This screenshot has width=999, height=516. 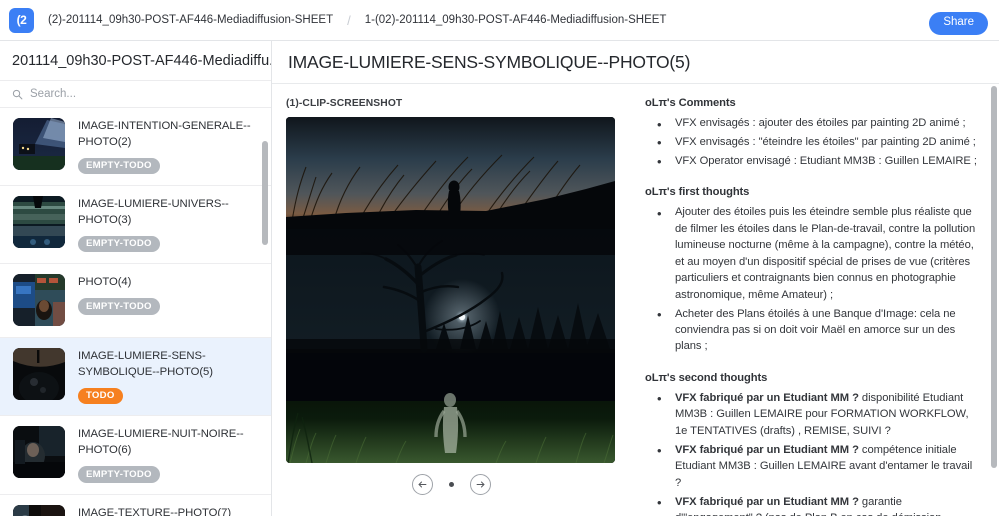 What do you see at coordinates (120, 94) in the screenshot?
I see `search-input` at bounding box center [120, 94].